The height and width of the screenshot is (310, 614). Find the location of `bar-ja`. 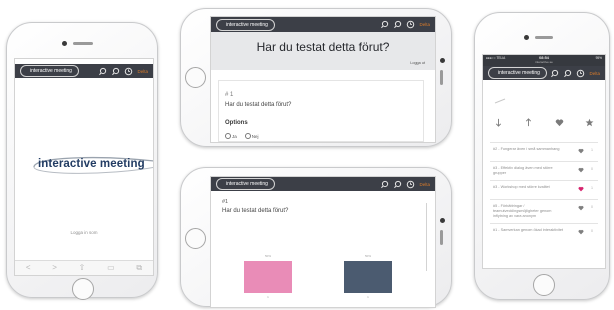

bar-ja is located at coordinates (268, 277).